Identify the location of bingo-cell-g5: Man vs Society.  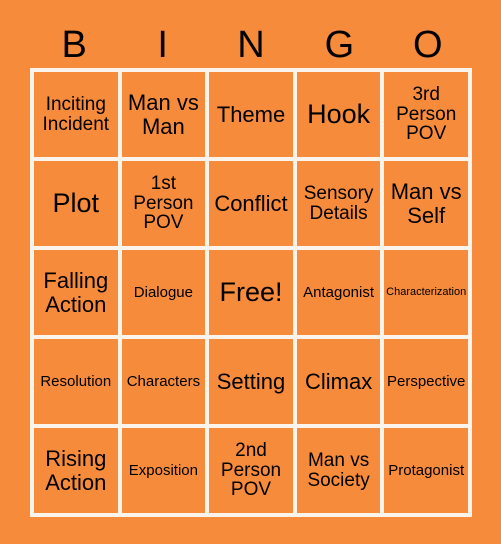
(338, 470).